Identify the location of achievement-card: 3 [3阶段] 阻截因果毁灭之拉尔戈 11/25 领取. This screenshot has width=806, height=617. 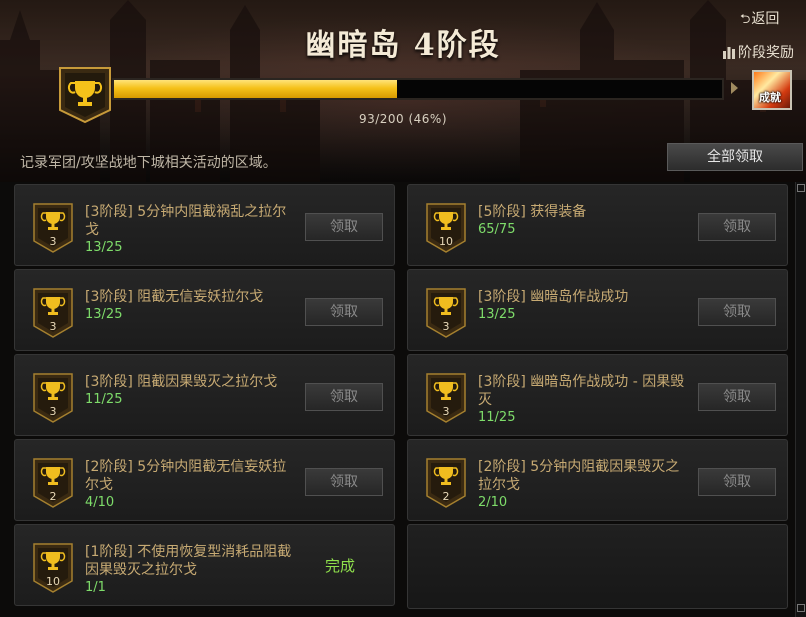
(204, 395).